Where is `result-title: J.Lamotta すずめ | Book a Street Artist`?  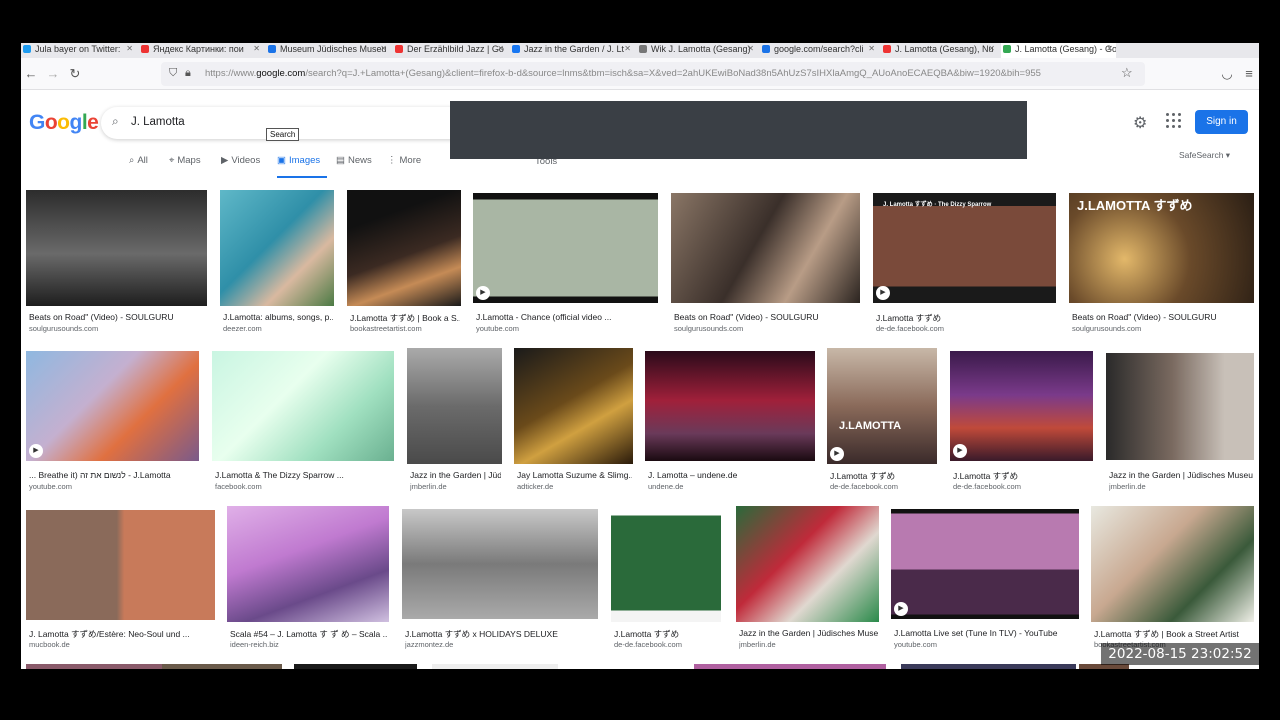
result-title: J.Lamotta すずめ | Book a Street Artist is located at coordinates (1173, 634).